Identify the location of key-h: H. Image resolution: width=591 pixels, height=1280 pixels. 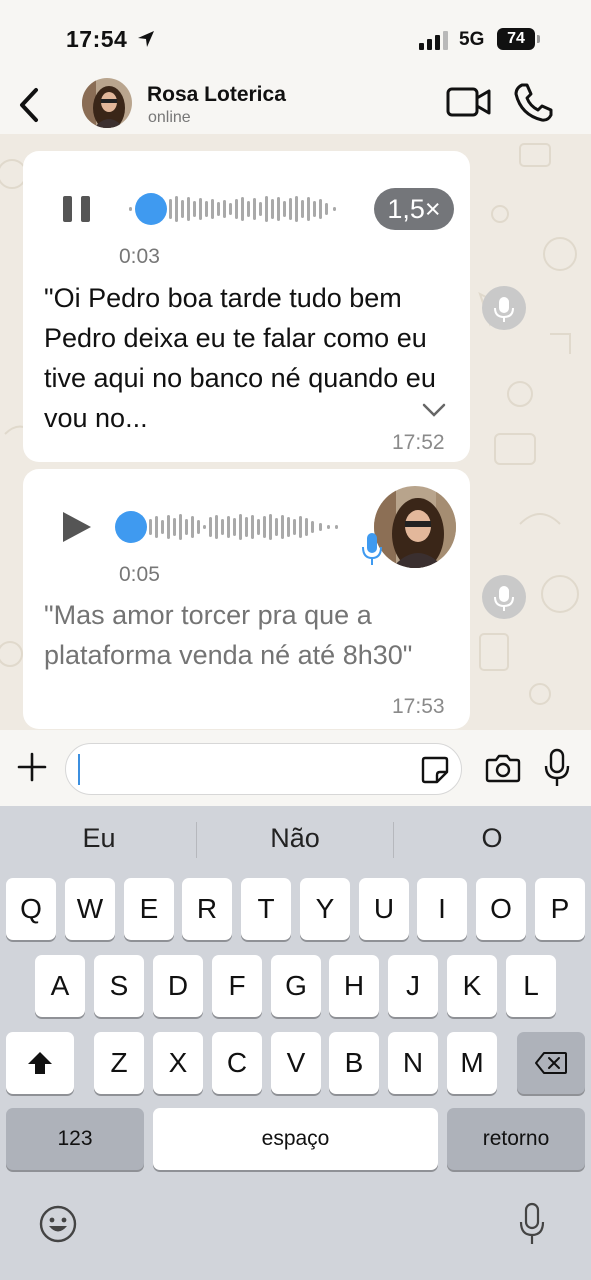
(354, 986).